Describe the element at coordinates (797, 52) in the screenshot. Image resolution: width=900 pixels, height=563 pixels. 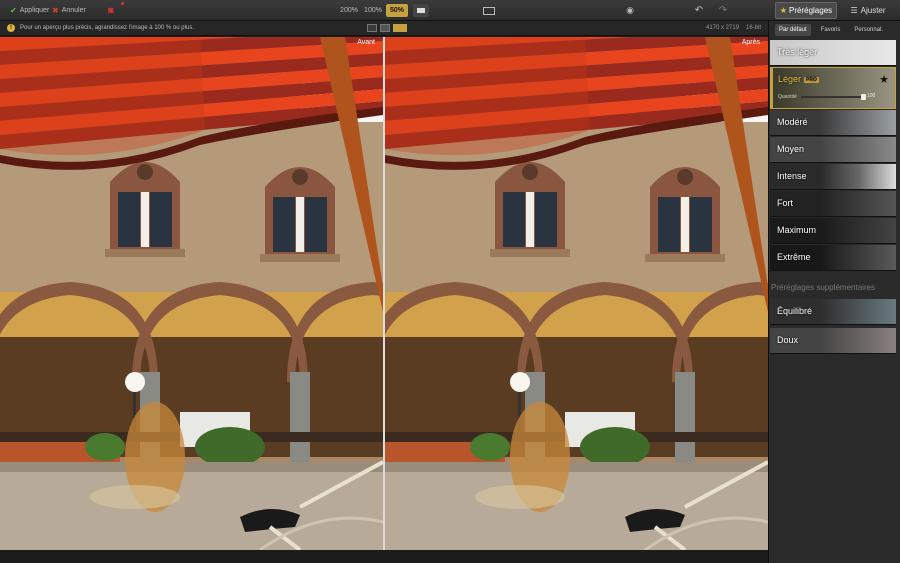
I see `preset-label: Très léger` at that location.